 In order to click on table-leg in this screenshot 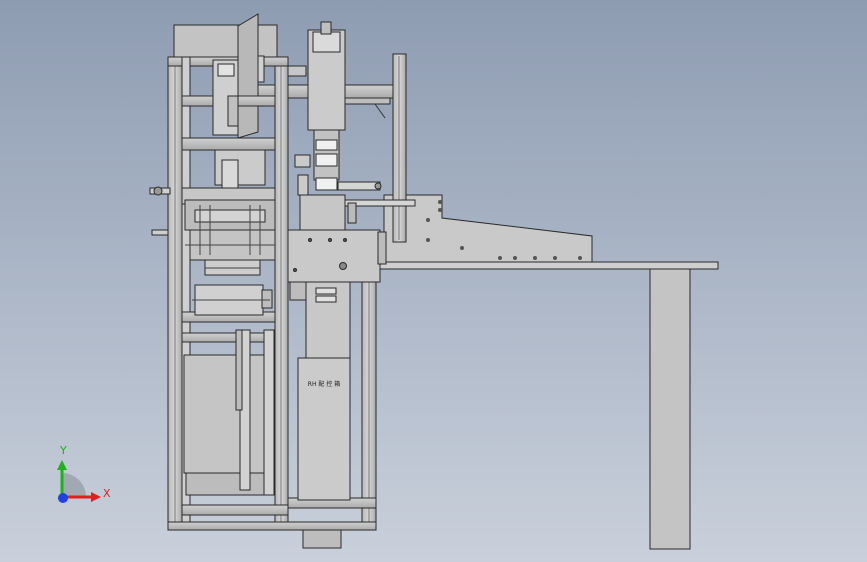, I will do `click(670, 408)`.